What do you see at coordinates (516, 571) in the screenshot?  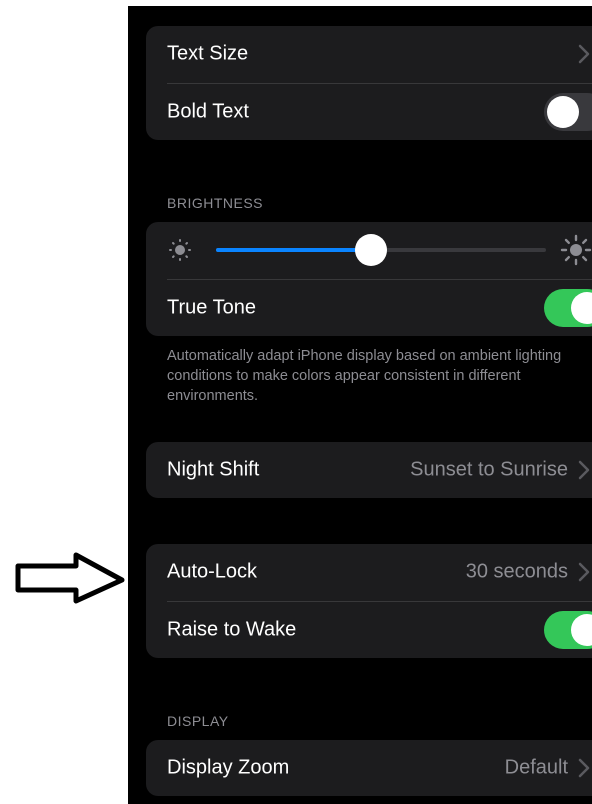 I see `auto-lock-value: 30 seconds` at bounding box center [516, 571].